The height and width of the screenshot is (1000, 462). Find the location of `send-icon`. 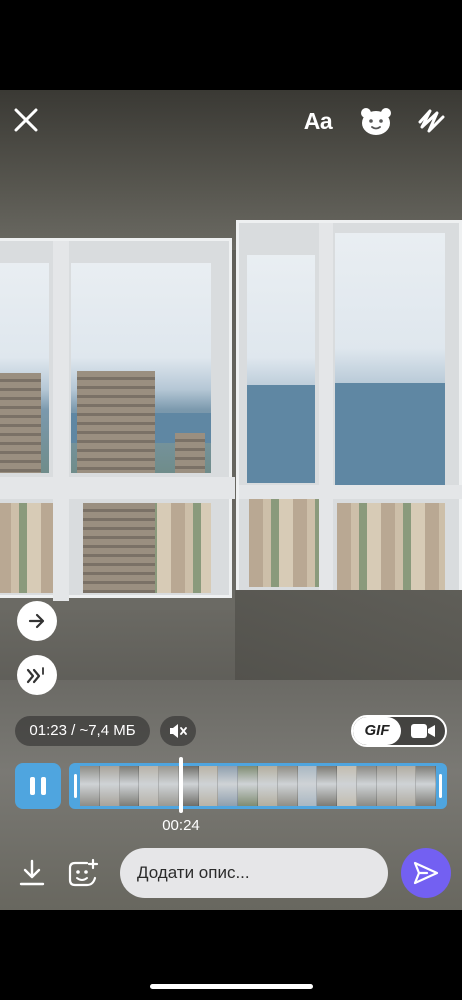

send-icon is located at coordinates (426, 873).